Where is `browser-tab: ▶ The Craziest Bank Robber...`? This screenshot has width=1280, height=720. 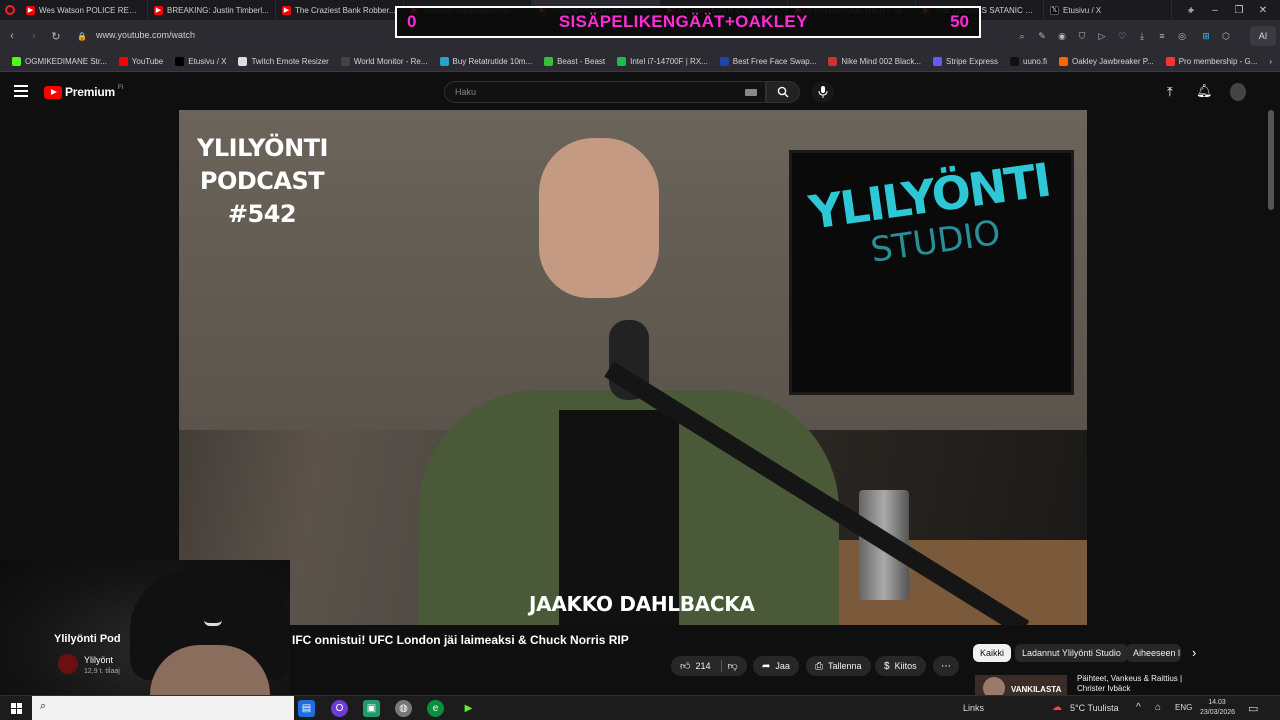
browser-tab: ▶ The Craziest Bank Robber... is located at coordinates (340, 10).